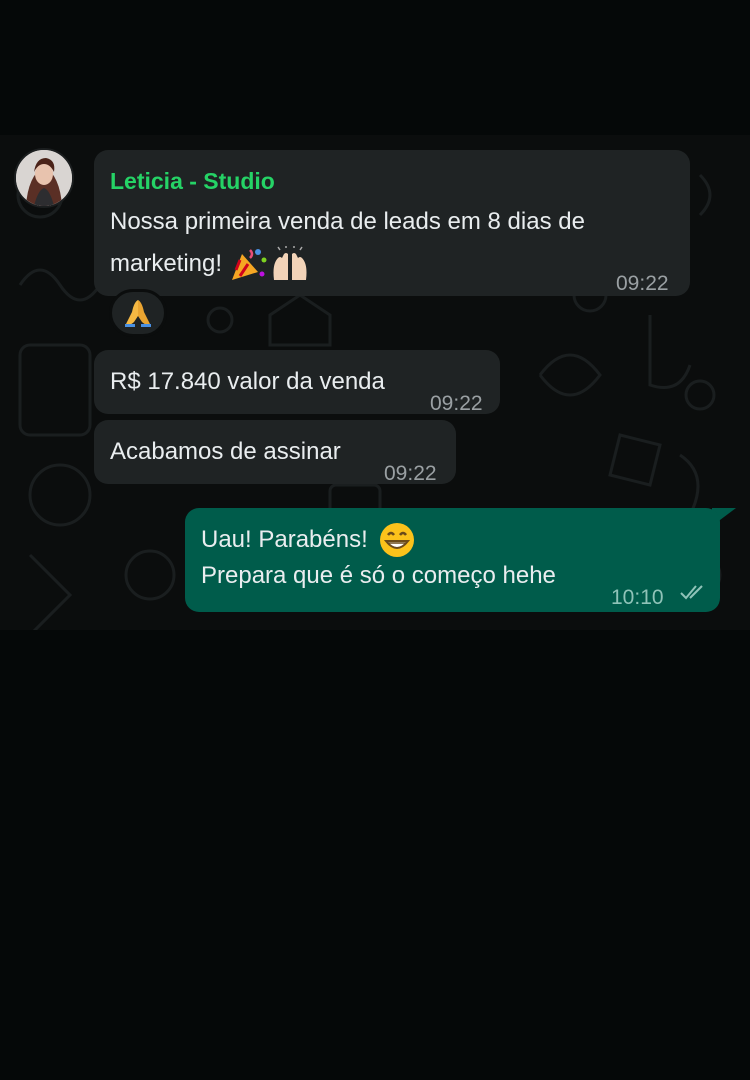 This screenshot has height=1080, width=750. I want to click on message-line-row: Uau! Parabéns!, so click(308, 540).